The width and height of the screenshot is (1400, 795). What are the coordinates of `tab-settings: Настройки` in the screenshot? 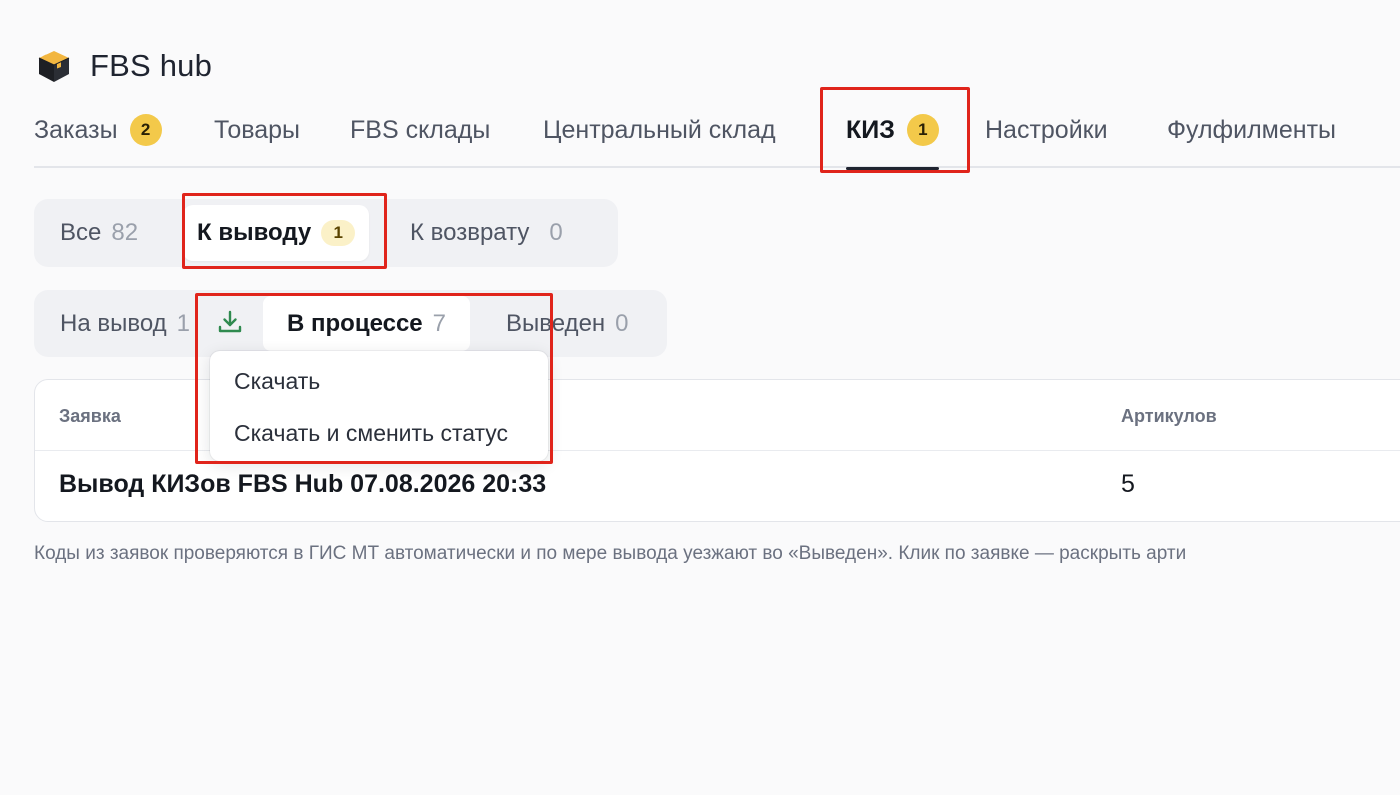 It's located at (1046, 130).